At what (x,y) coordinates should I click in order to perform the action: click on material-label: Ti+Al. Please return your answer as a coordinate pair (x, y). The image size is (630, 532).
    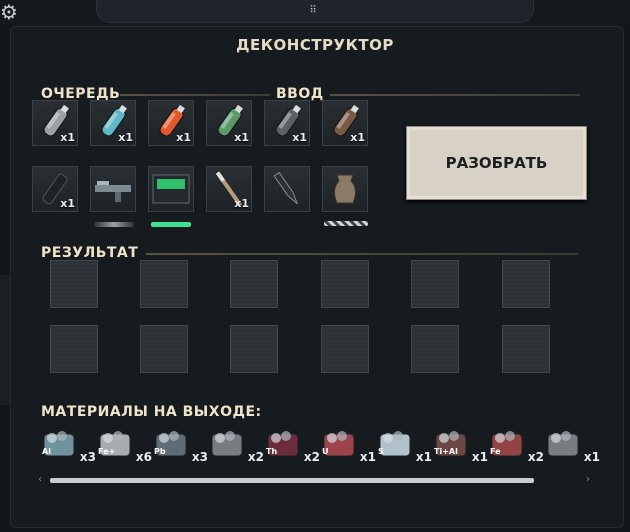
    Looking at the image, I should click on (446, 451).